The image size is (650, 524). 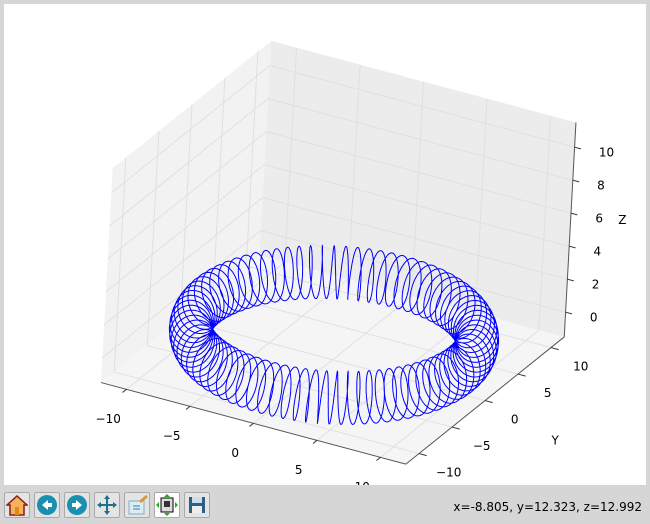 I want to click on y-tick-label: −5, so click(x=482, y=446).